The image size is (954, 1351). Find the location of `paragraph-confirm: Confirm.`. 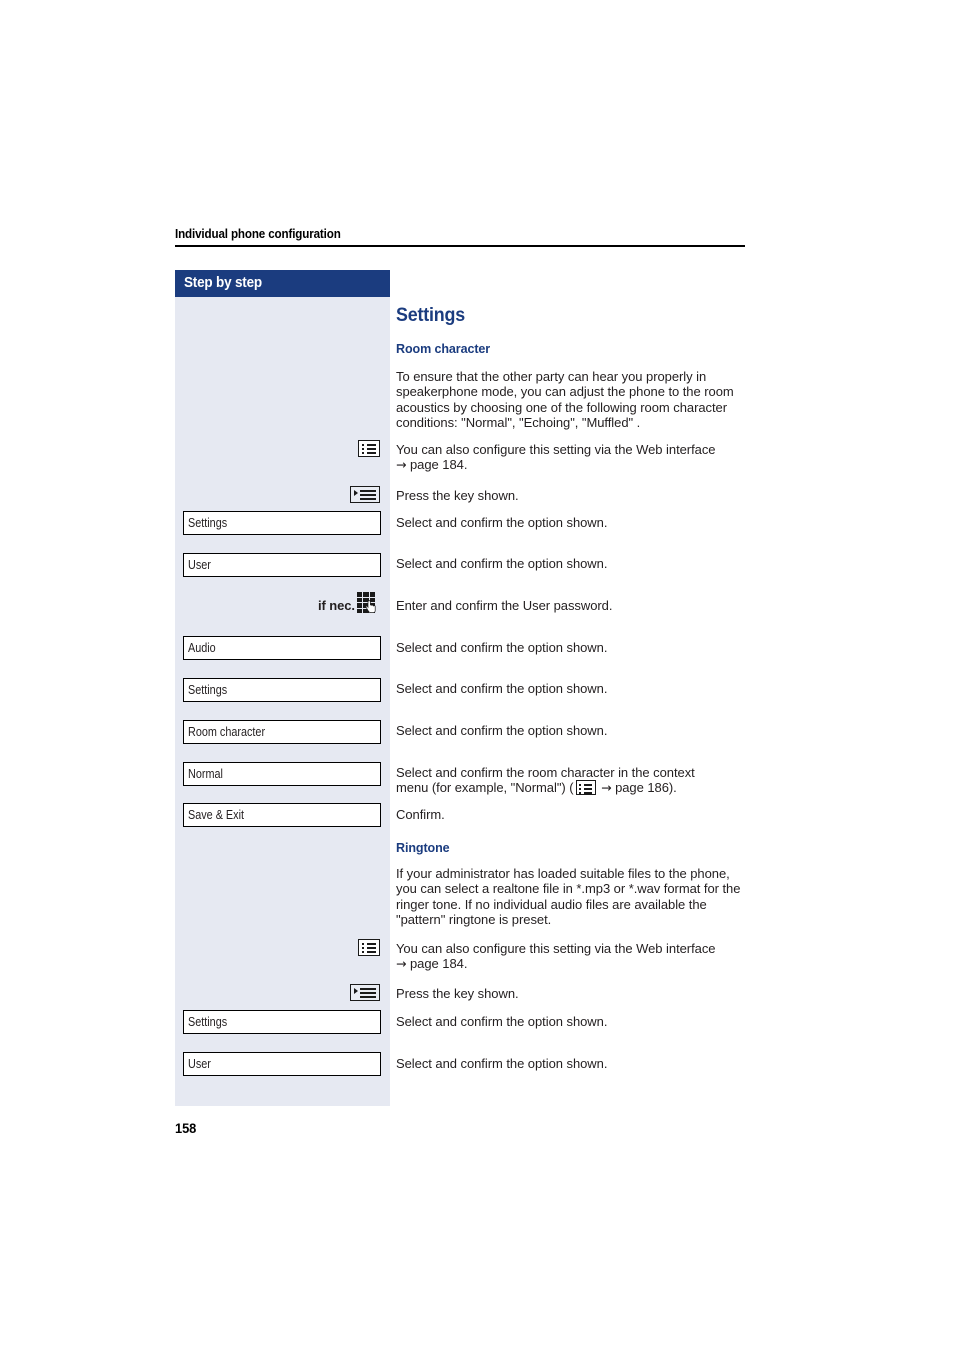

paragraph-confirm: Confirm. is located at coordinates (420, 814).